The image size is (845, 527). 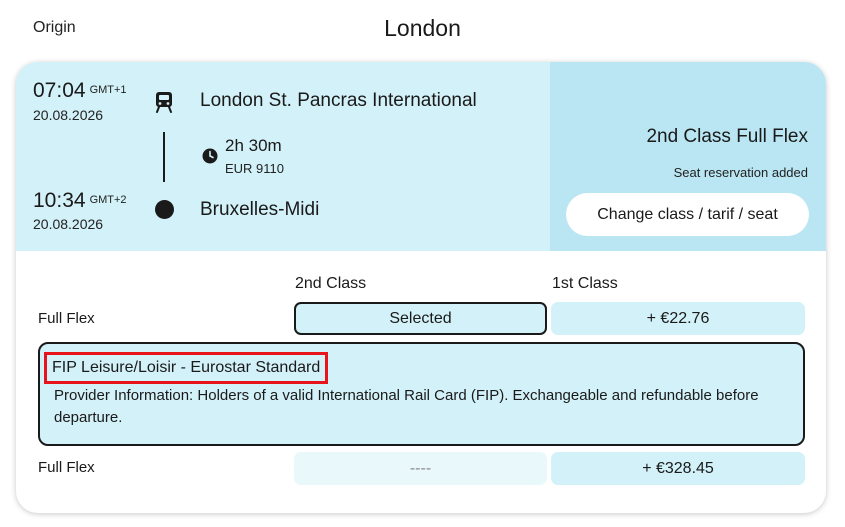 I want to click on origin-city: London, so click(x=422, y=28).